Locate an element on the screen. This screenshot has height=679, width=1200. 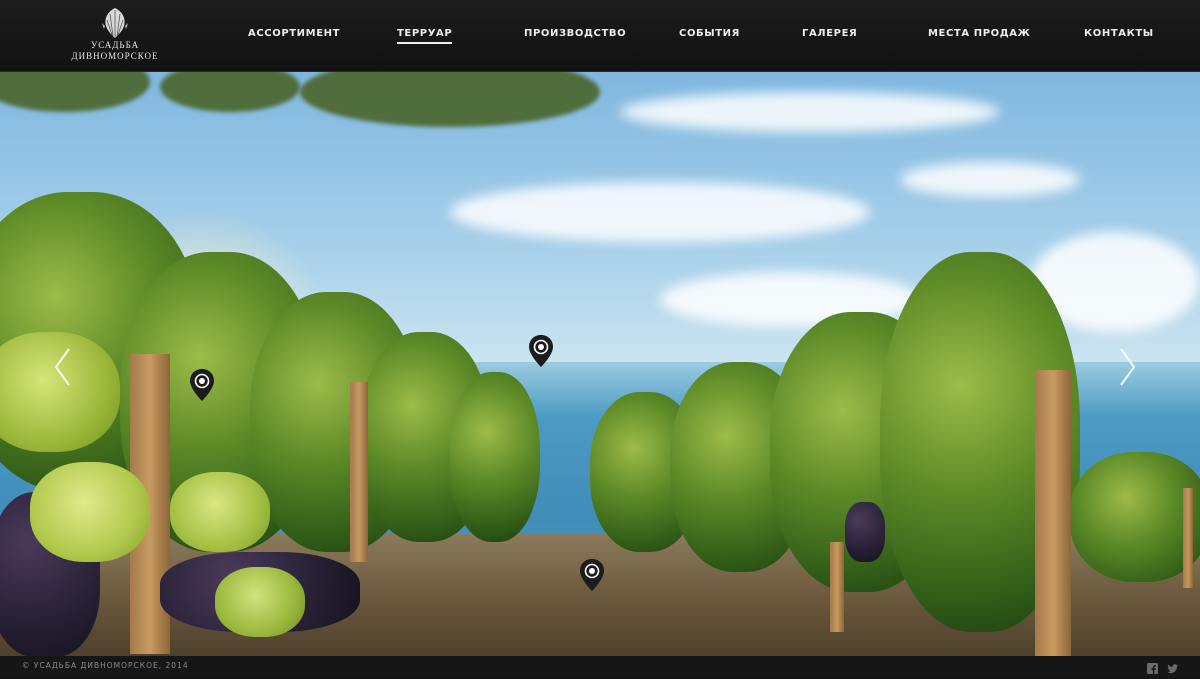
slider-next-button is located at coordinates (1128, 367).